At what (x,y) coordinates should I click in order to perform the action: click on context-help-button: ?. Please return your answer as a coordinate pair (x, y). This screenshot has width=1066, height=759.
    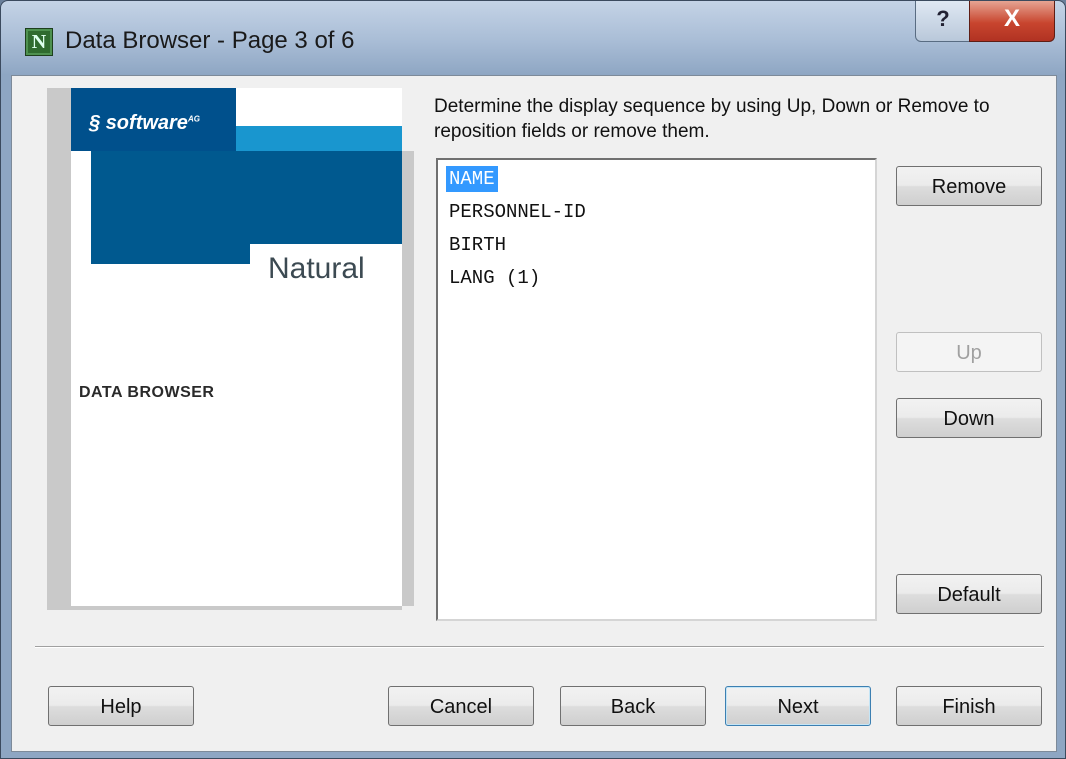
    Looking at the image, I should click on (943, 21).